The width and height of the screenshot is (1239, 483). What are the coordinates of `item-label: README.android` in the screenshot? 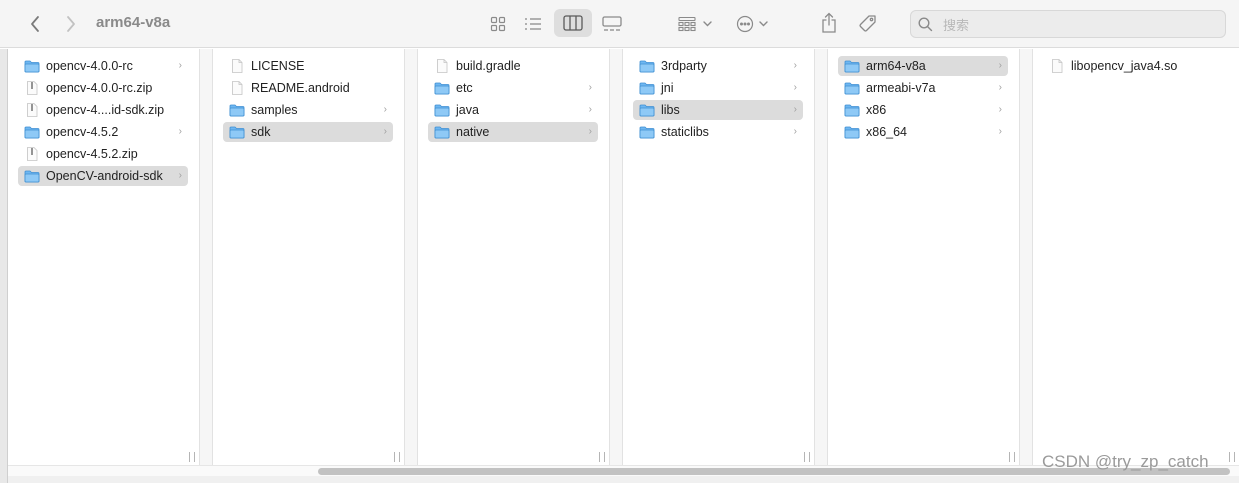 It's located at (300, 88).